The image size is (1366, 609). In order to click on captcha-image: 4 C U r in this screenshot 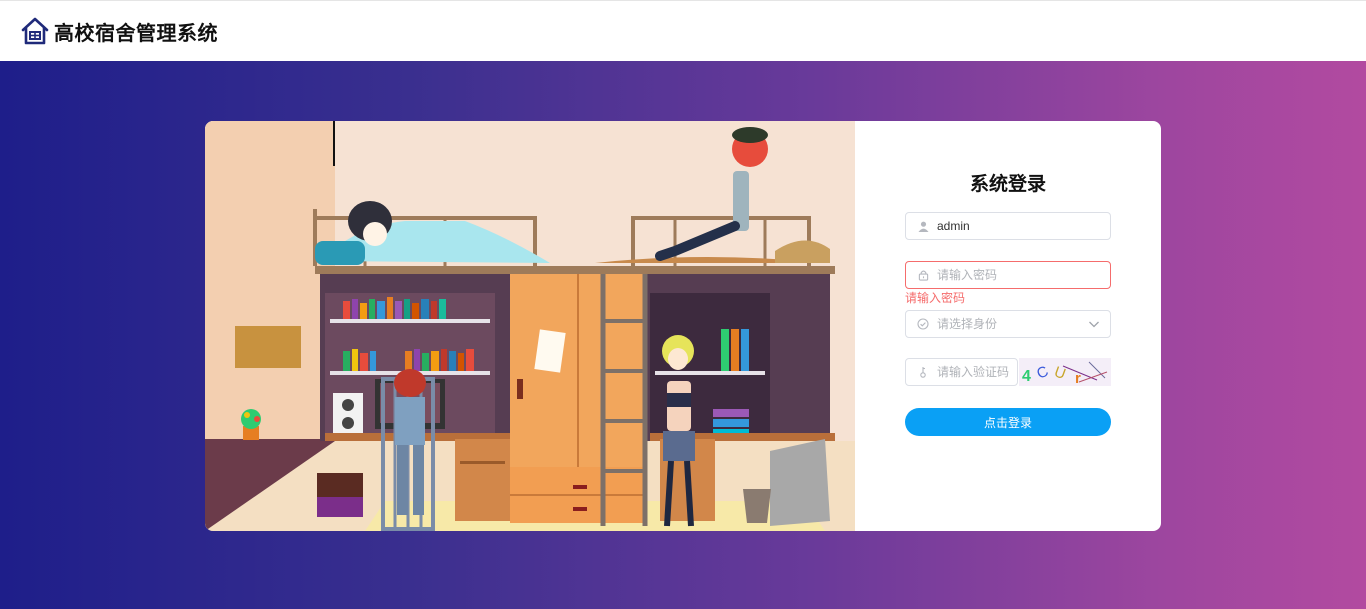, I will do `click(1065, 372)`.